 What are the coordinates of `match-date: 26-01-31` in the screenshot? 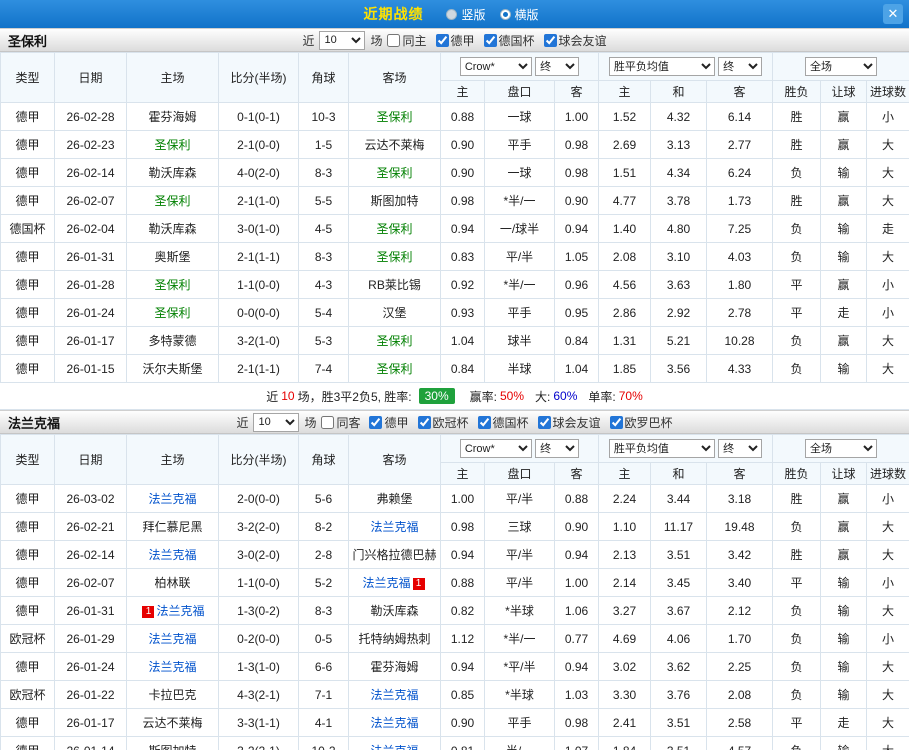 It's located at (90, 256).